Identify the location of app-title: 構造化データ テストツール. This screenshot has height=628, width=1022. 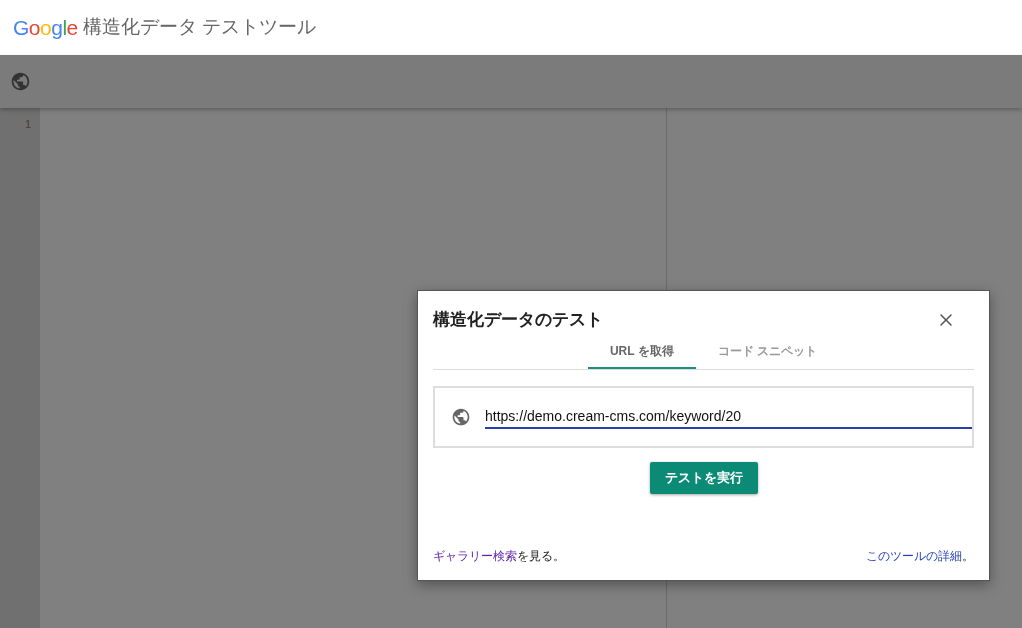
(199, 27).